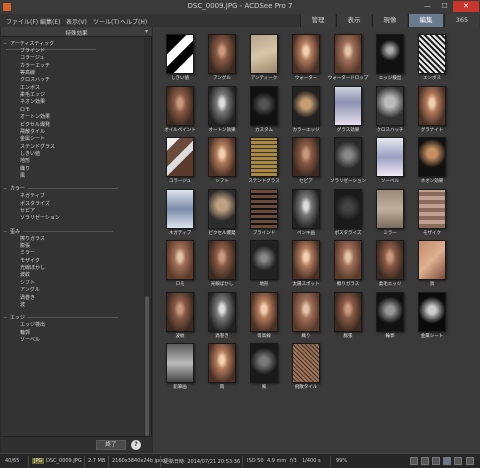  Describe the element at coordinates (80, 66) in the screenshot. I see `effect-list-item: カラーエッチ` at that location.